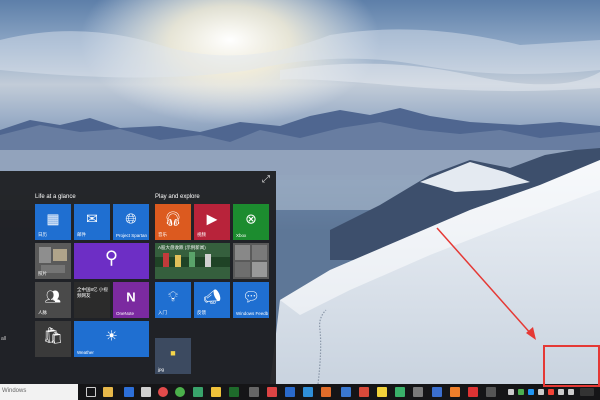 The image size is (600, 400). Describe the element at coordinates (486, 283) in the screenshot. I see `annotation-arrow` at that location.